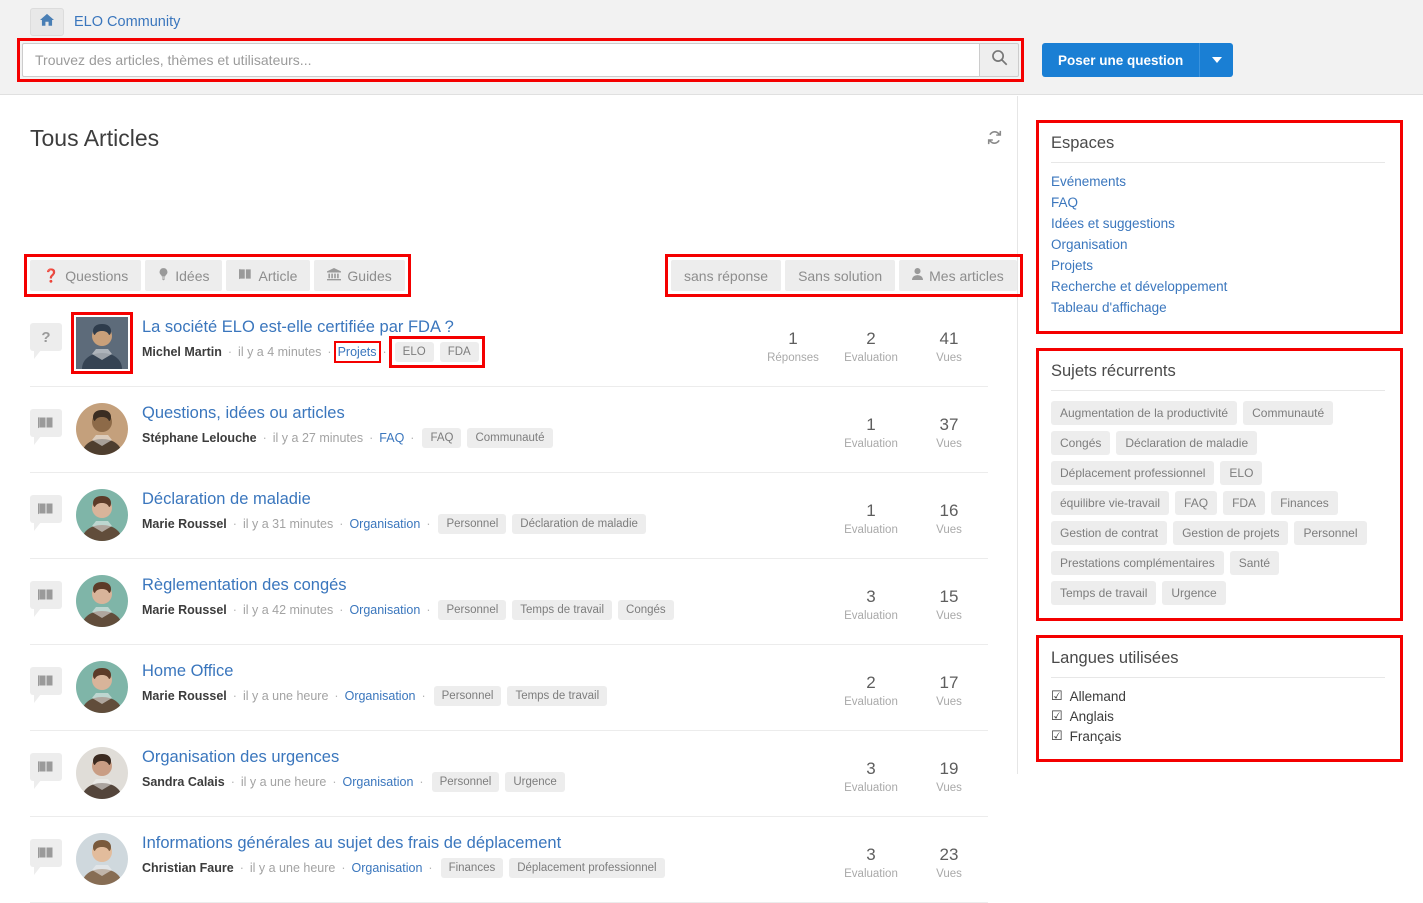 The height and width of the screenshot is (903, 1423). I want to click on space-link: FAQ, so click(1218, 202).